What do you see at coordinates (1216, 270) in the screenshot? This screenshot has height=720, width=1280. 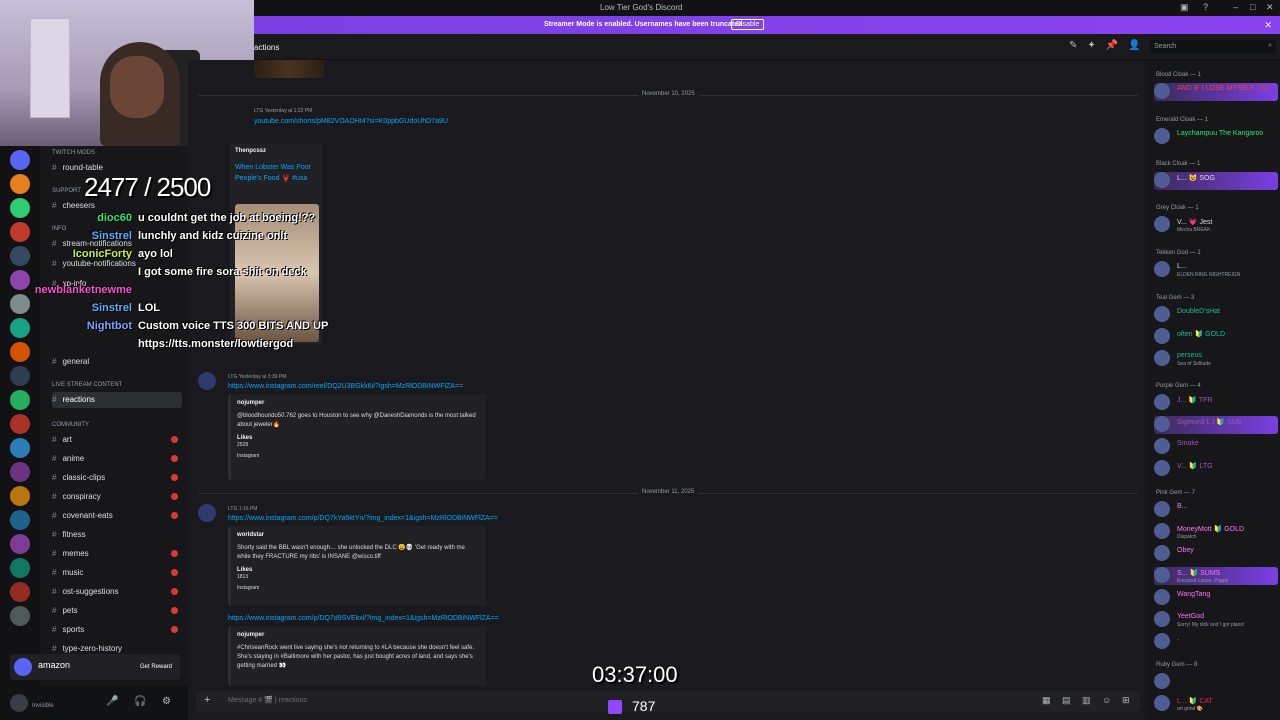 I see `member-item: L... ELDEN RING NIGHTREIGN` at bounding box center [1216, 270].